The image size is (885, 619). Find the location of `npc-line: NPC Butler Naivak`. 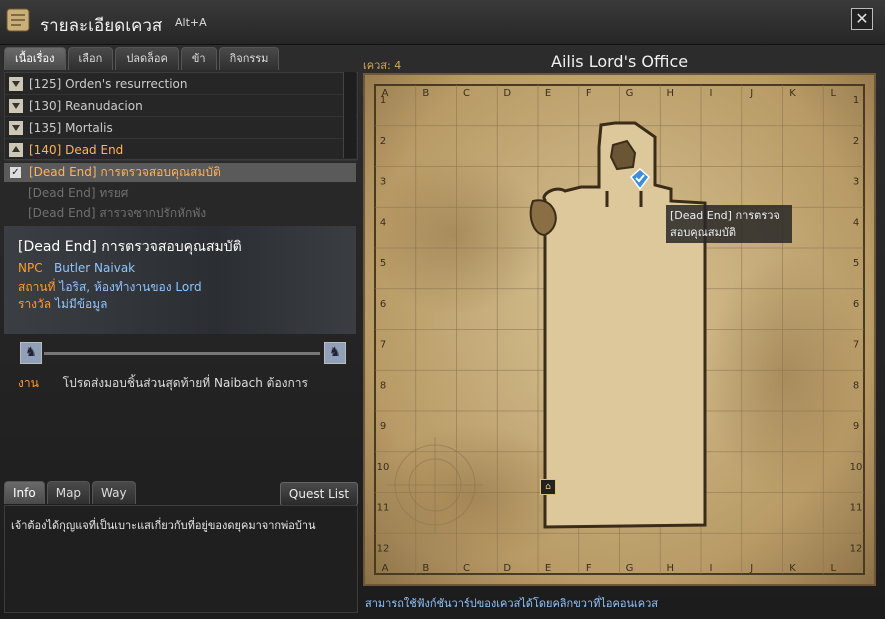

npc-line: NPC Butler Naivak is located at coordinates (76, 268).